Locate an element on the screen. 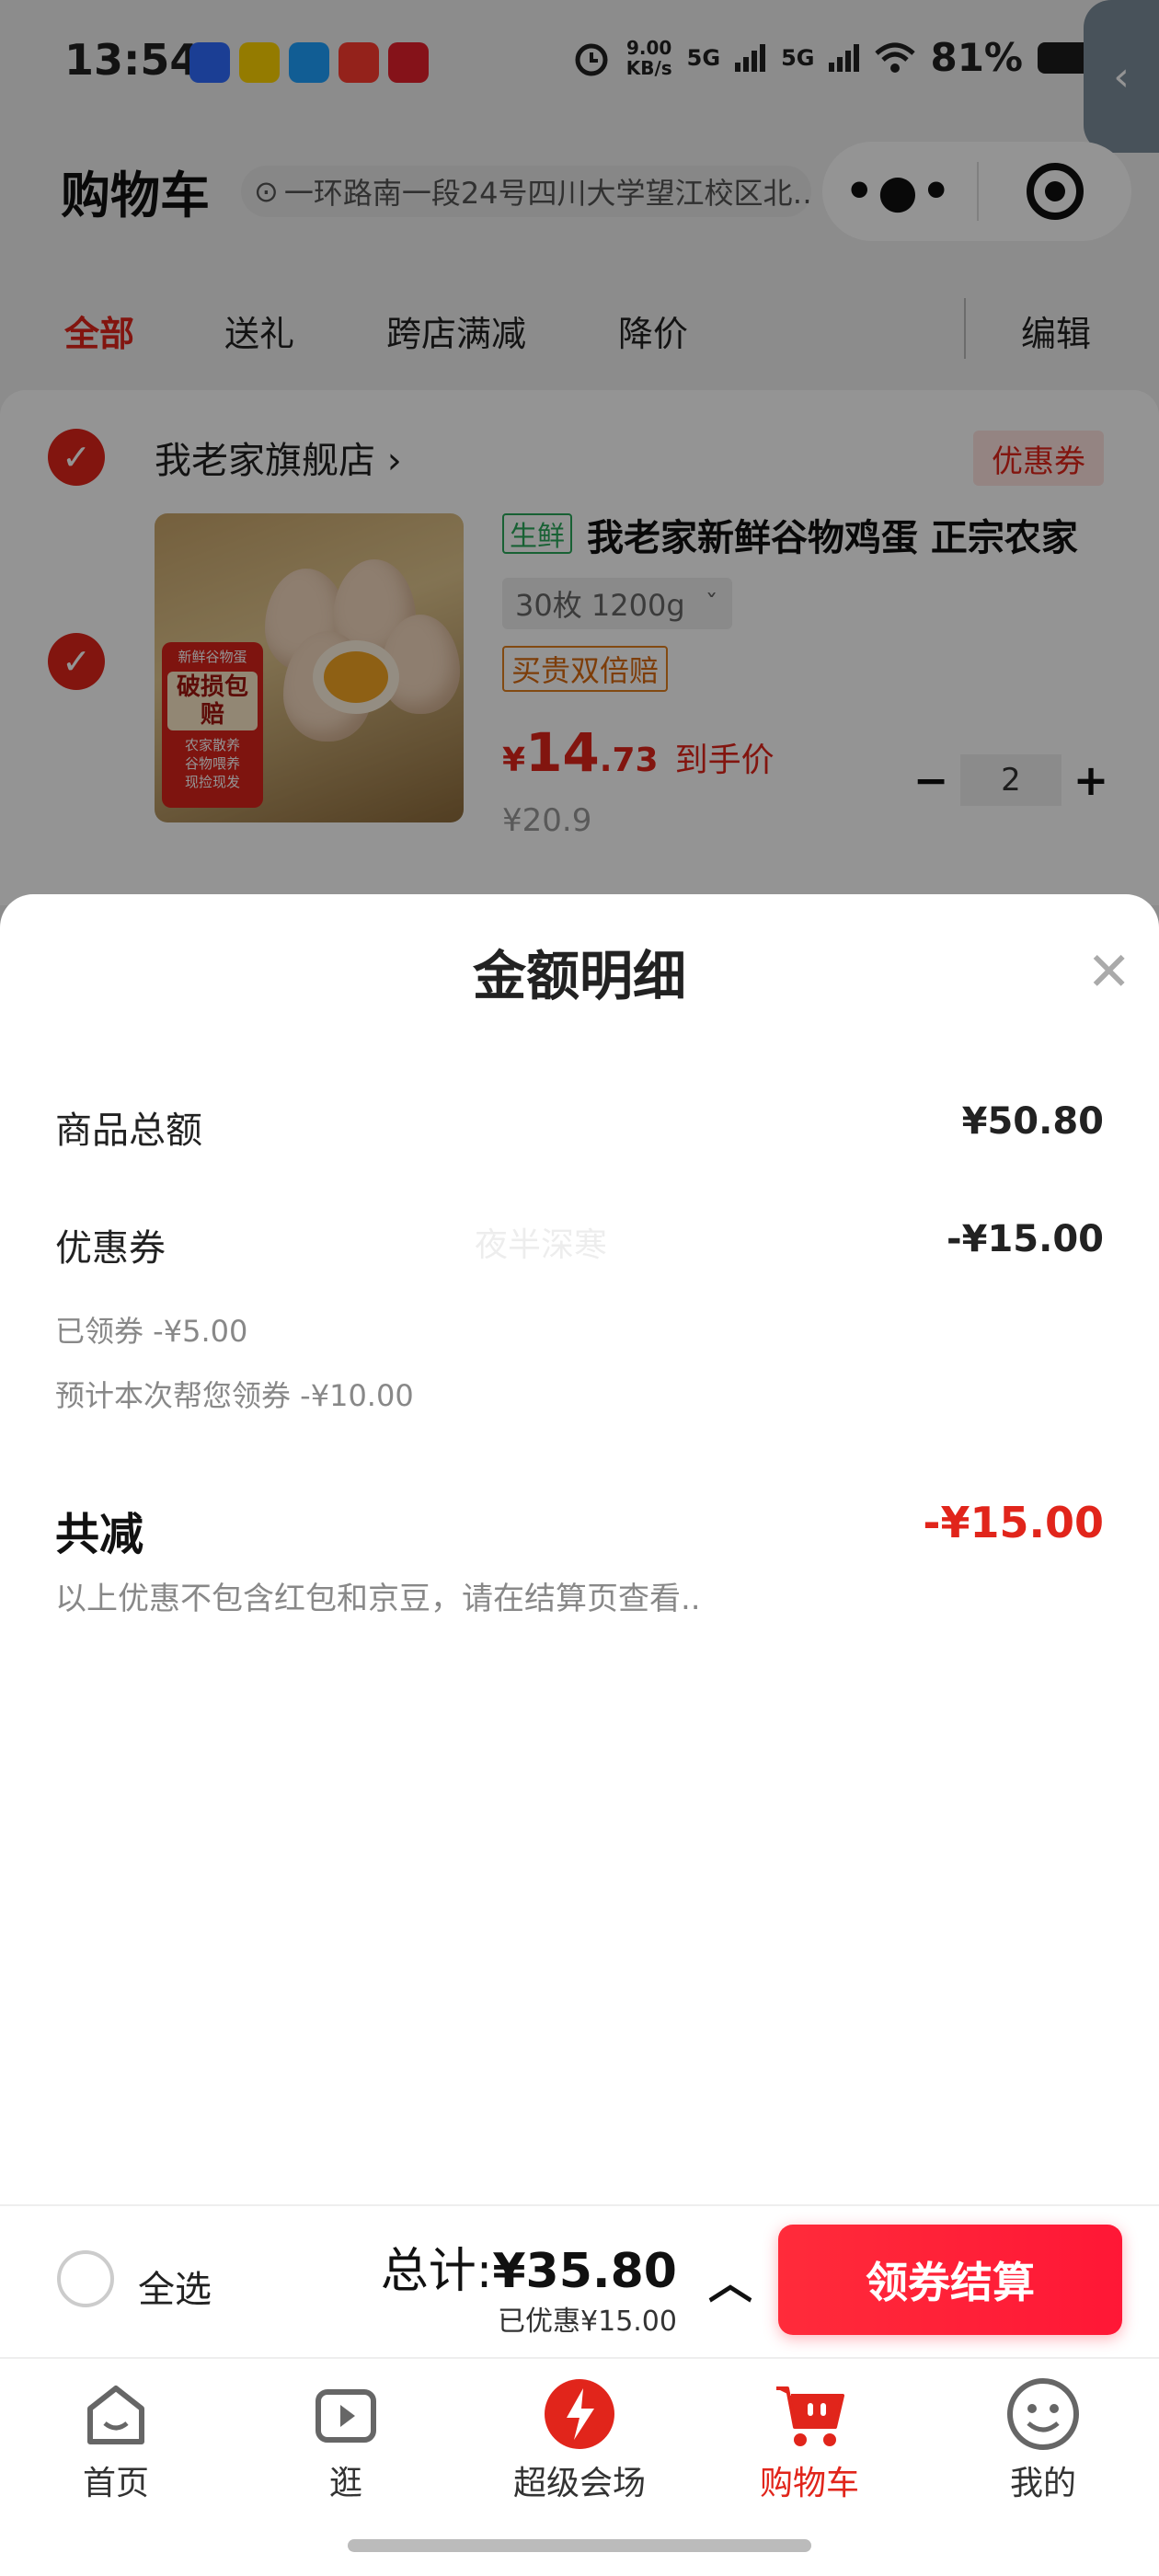  coupon-claimed: 已领券 -¥5.00 is located at coordinates (151, 1331).